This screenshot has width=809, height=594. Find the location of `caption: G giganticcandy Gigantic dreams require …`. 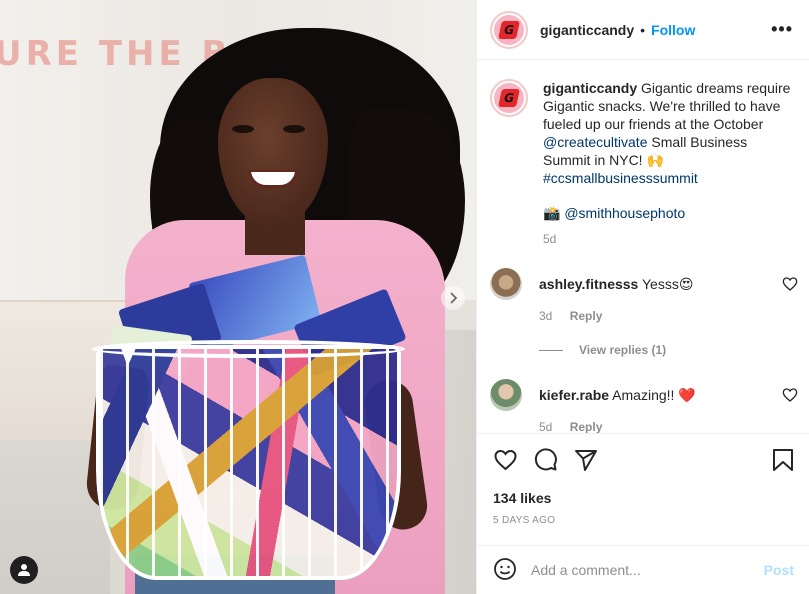

caption: G giganticcandy Gigantic dreams require … is located at coordinates (644, 133).